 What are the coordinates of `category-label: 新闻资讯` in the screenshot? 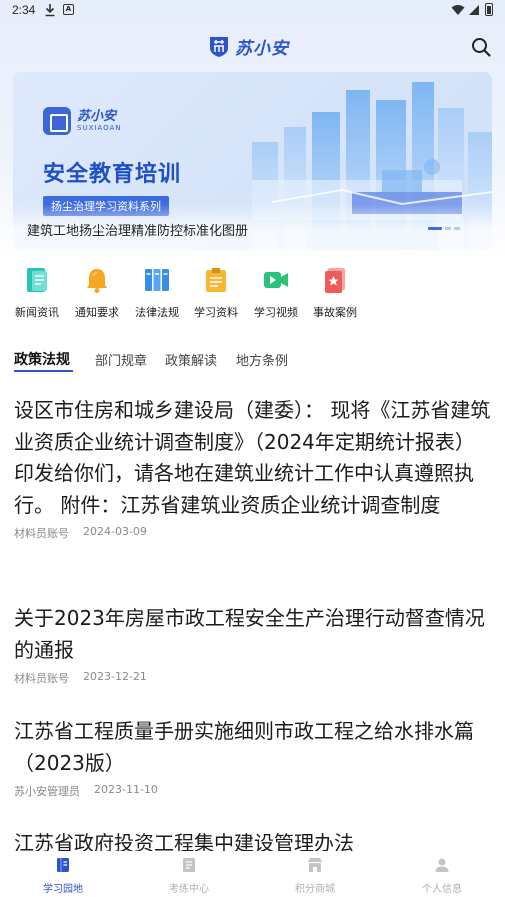 It's located at (37, 312).